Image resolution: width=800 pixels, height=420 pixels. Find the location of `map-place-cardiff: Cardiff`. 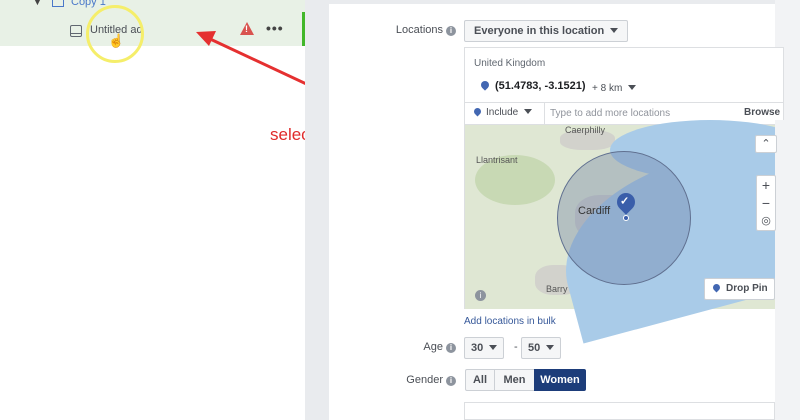

map-place-cardiff: Cardiff is located at coordinates (594, 211).